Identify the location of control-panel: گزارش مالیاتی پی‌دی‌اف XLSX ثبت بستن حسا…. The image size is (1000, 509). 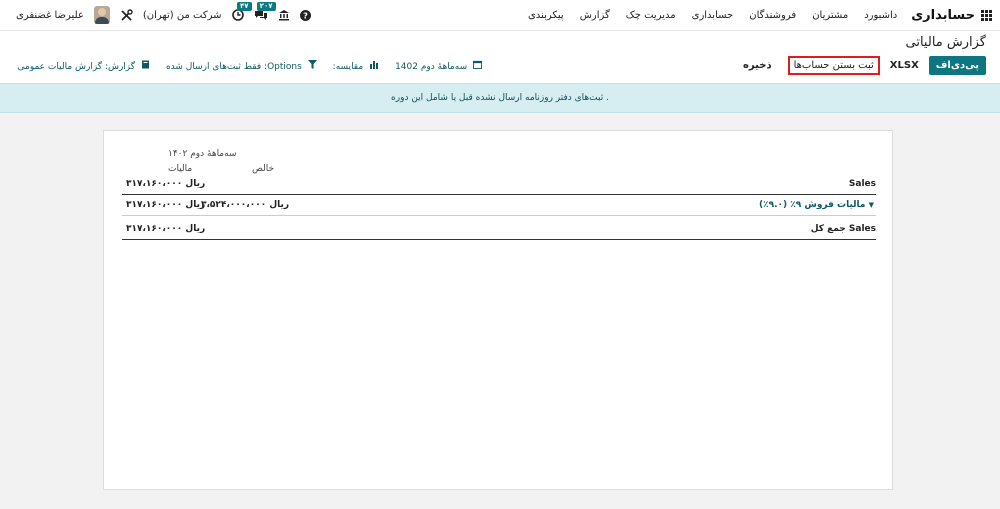
(500, 57).